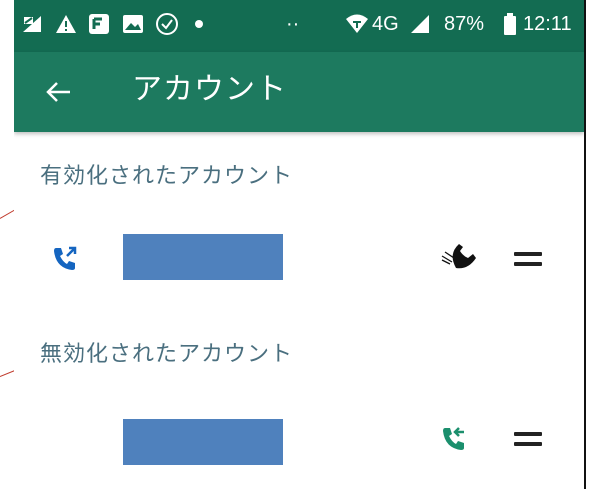 The width and height of the screenshot is (598, 489). What do you see at coordinates (209, 89) in the screenshot?
I see `page-title: アカウント` at bounding box center [209, 89].